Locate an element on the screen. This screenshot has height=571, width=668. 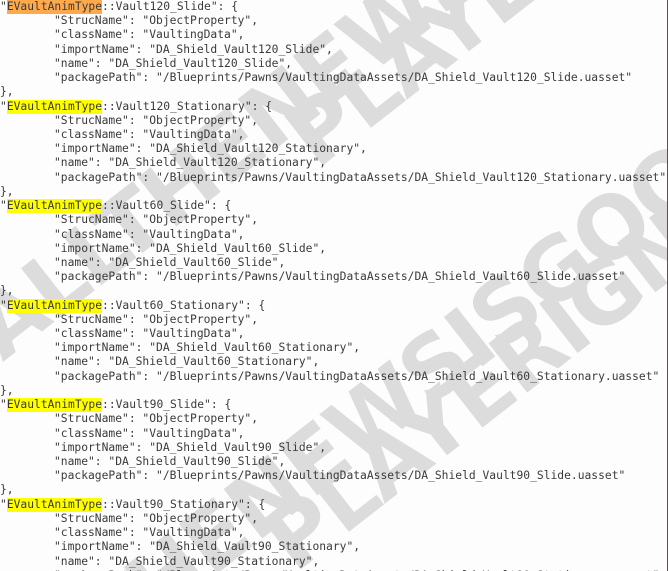
block-key-suffix: ::Vault120_Stationary": { is located at coordinates (187, 106).